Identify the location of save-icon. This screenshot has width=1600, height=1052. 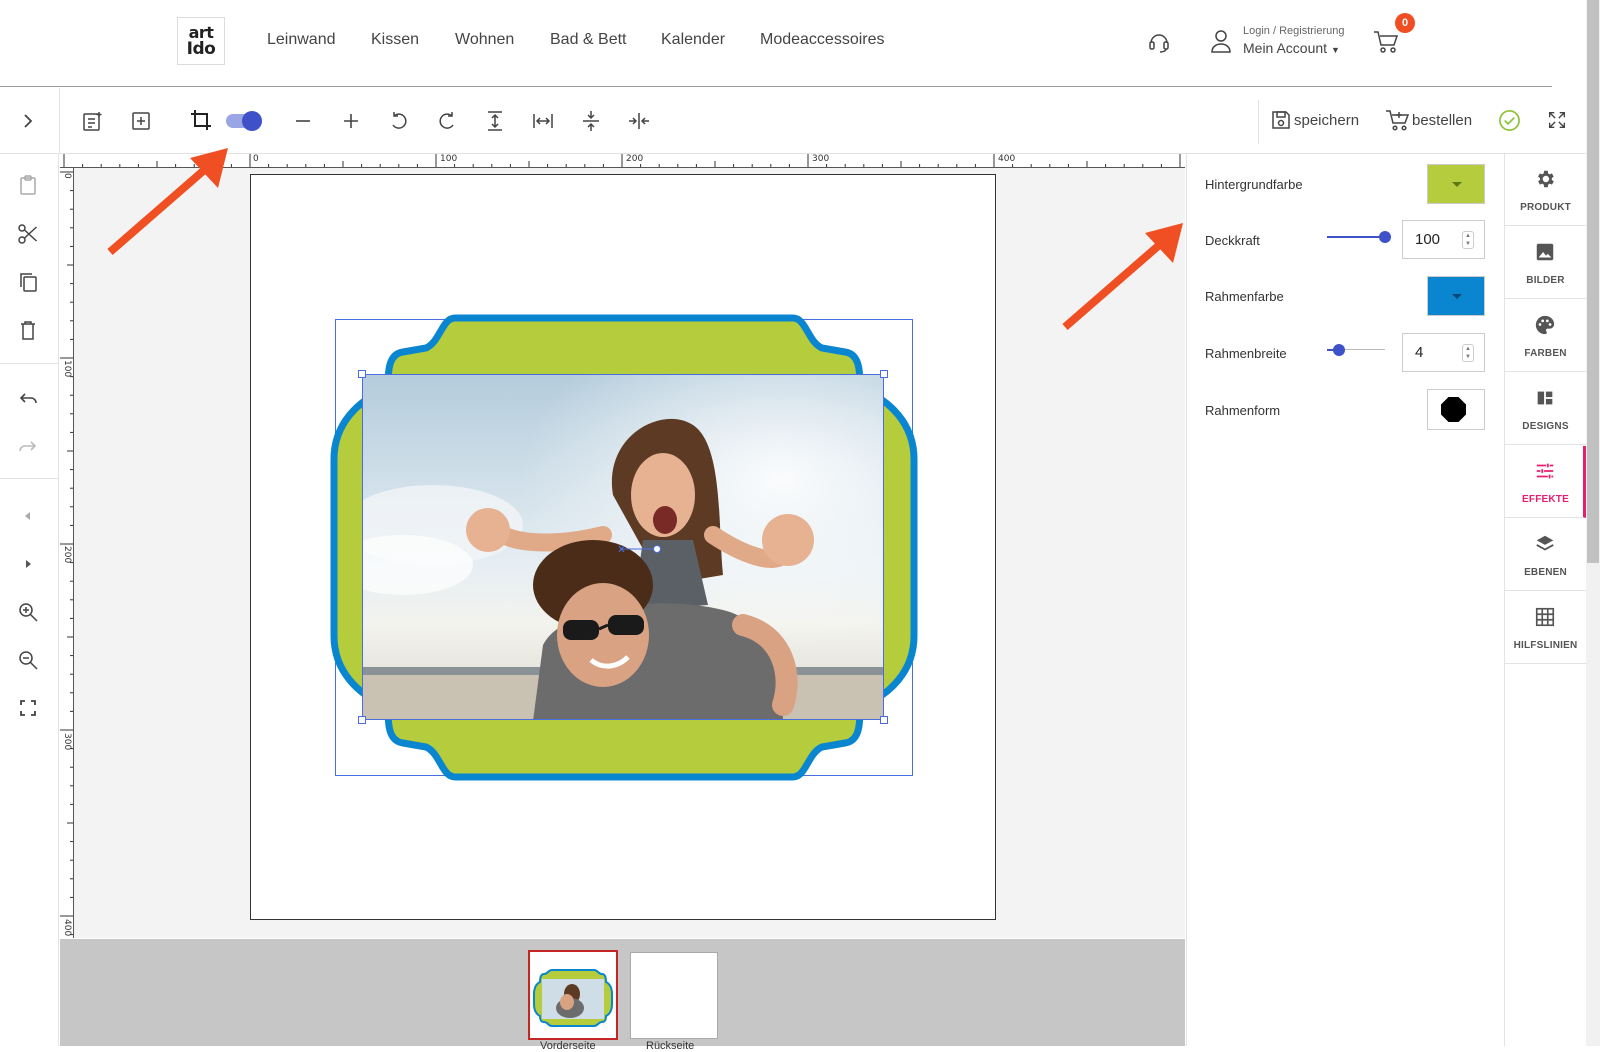
(1281, 120).